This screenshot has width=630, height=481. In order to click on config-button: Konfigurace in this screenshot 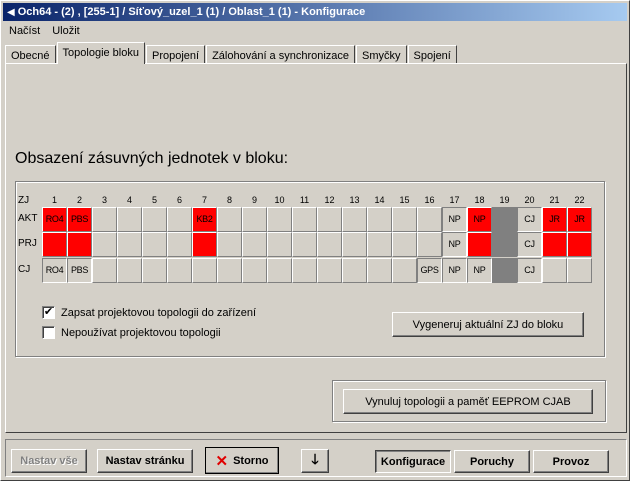, I will do `click(413, 461)`.